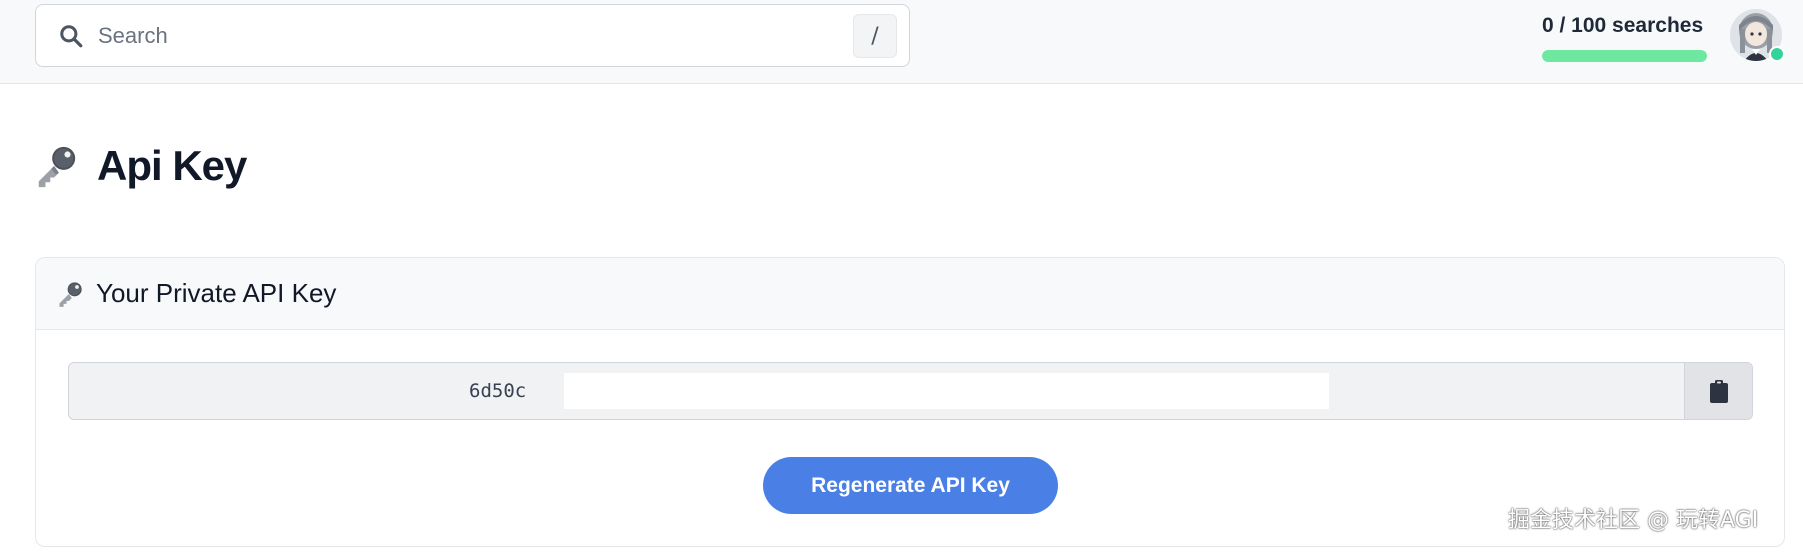 The height and width of the screenshot is (552, 1803). I want to click on search-icon, so click(71, 36).